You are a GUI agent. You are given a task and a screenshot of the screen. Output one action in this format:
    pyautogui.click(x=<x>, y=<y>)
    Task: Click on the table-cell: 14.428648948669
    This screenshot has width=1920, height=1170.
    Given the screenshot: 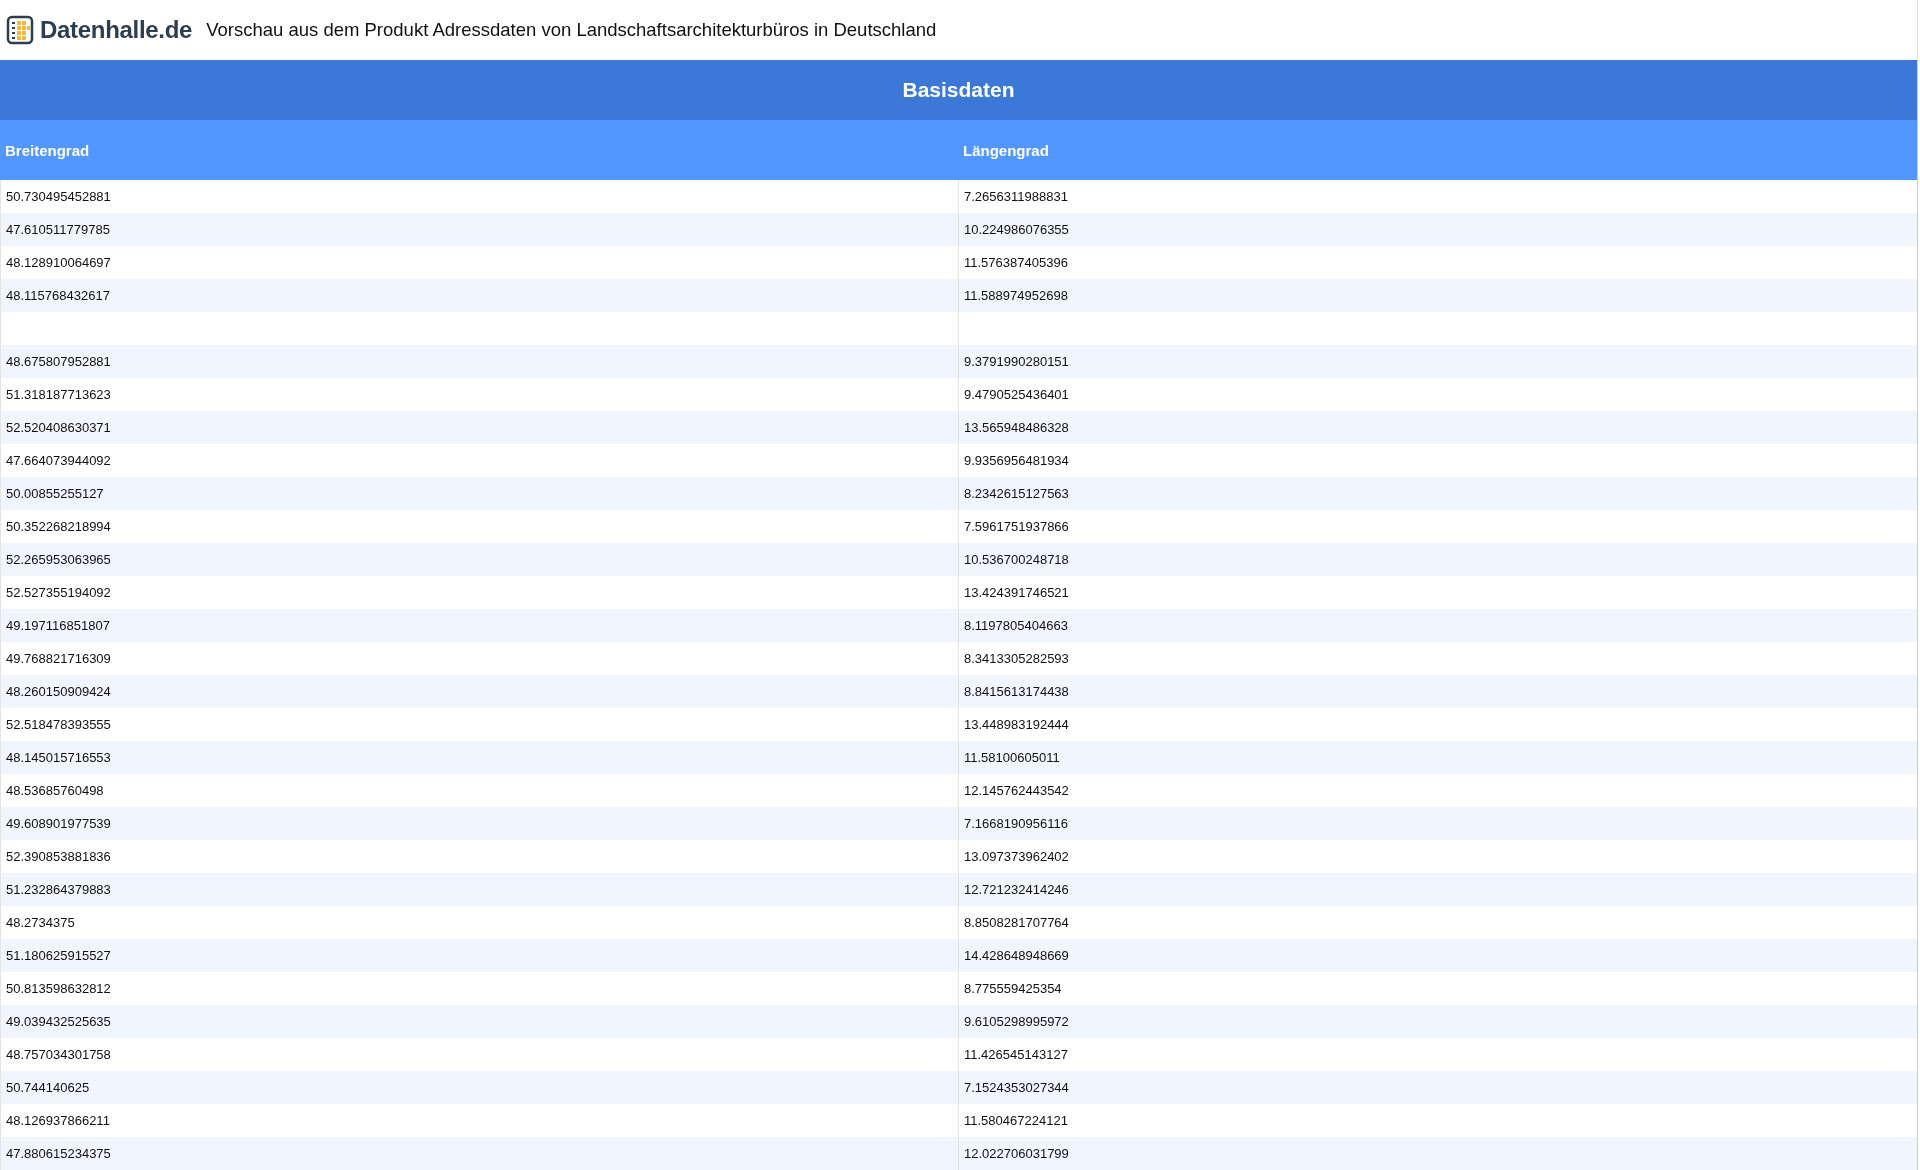 What is the action you would take?
    pyautogui.click(x=1437, y=955)
    